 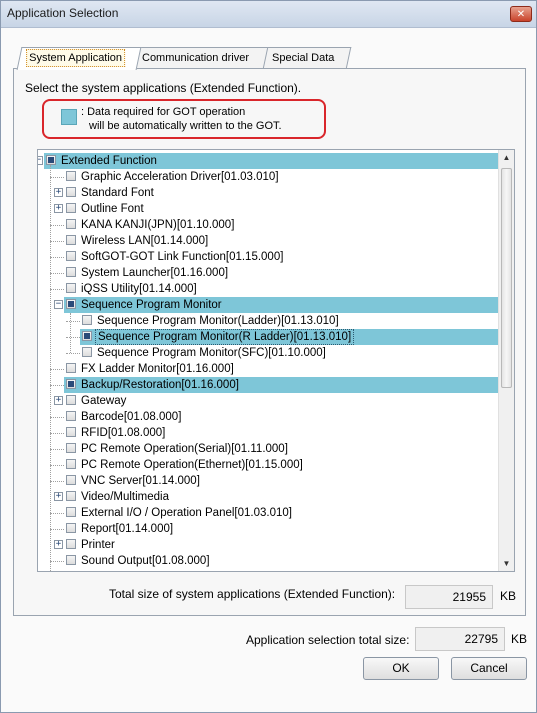 What do you see at coordinates (269, 481) in the screenshot?
I see `tree-item: VNC Server[01.14.000]` at bounding box center [269, 481].